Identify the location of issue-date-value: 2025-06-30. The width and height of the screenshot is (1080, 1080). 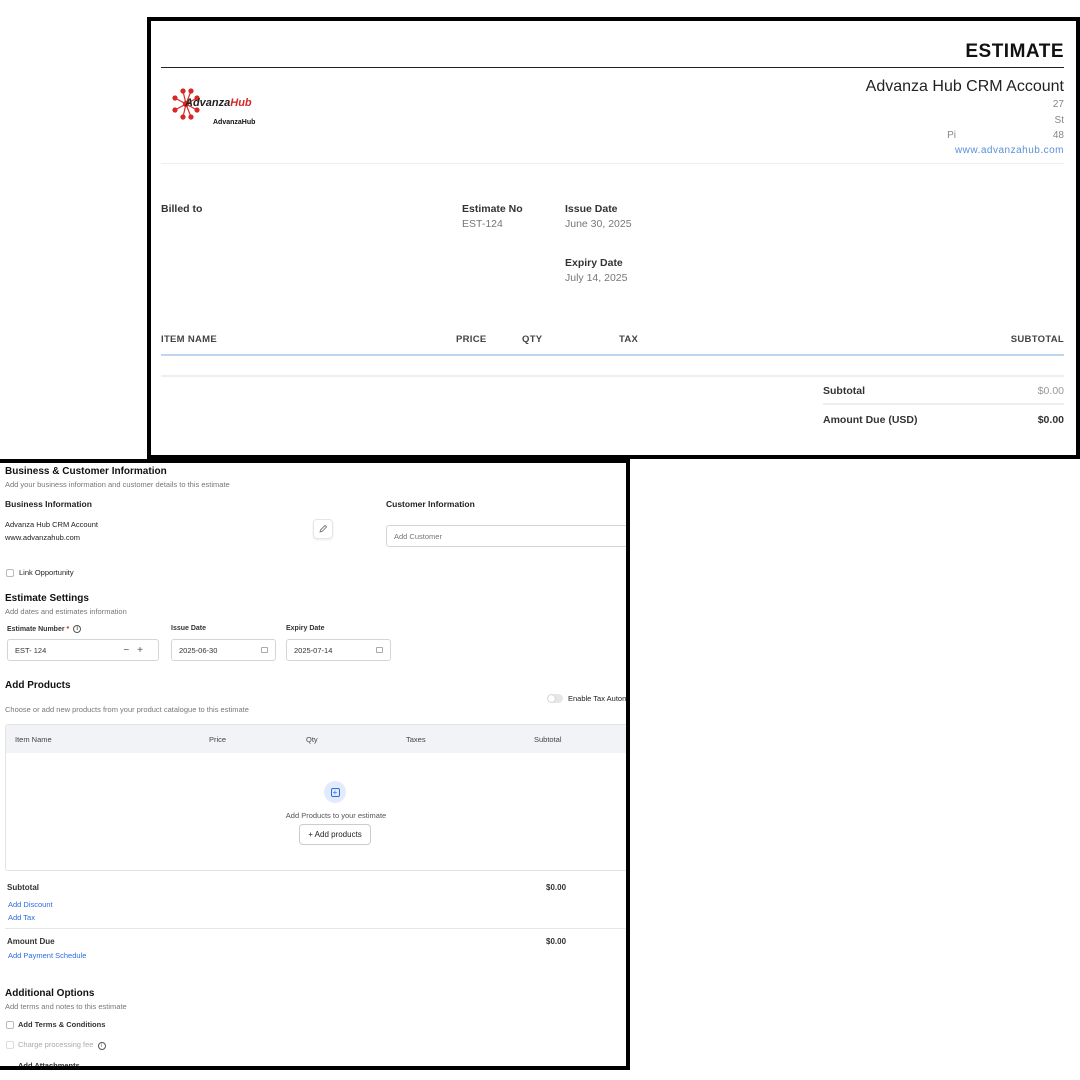
(198, 650).